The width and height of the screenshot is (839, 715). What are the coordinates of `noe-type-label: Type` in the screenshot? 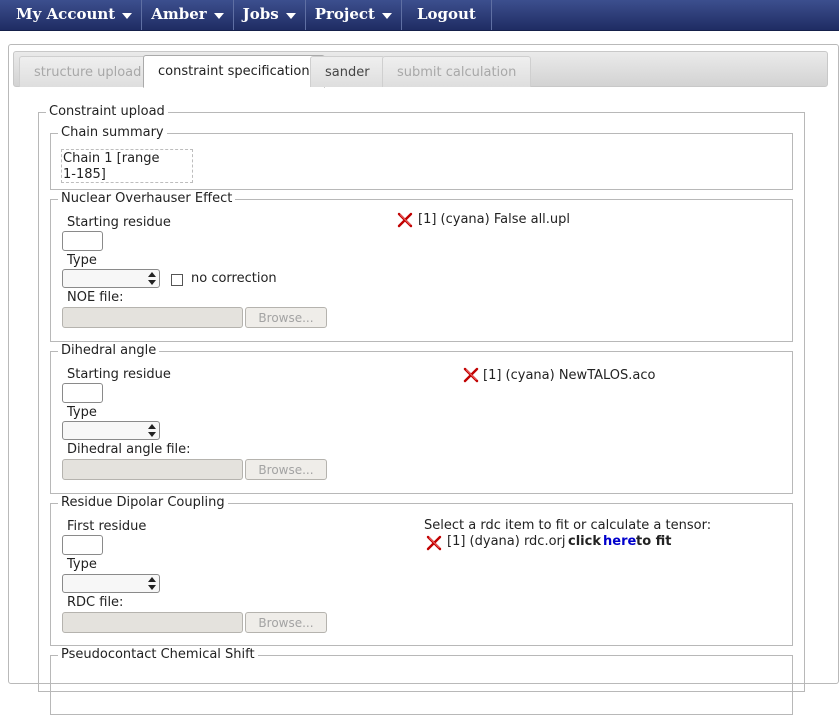 It's located at (82, 260).